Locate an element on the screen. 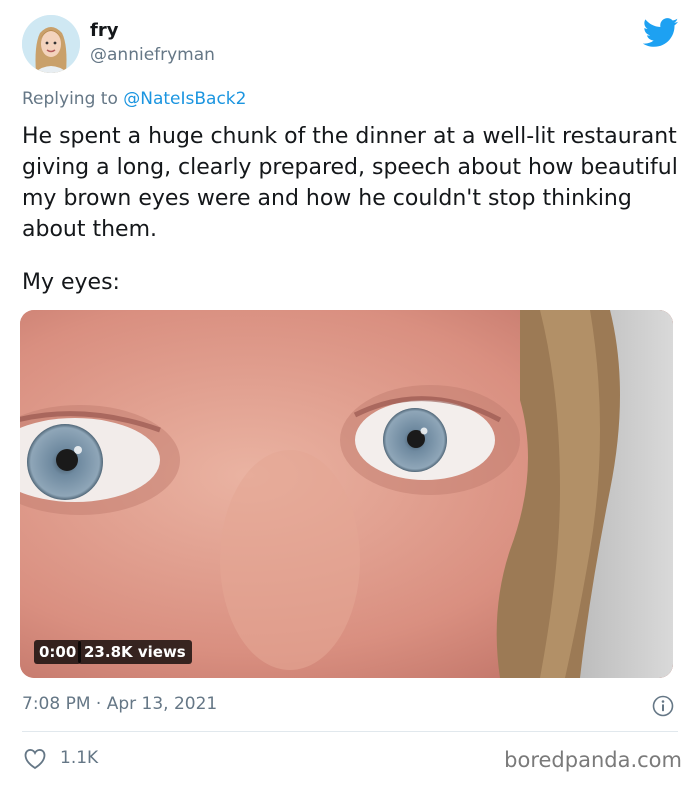 Image resolution: width=700 pixels, height=785 pixels. like-count: 1.1K is located at coordinates (79, 758).